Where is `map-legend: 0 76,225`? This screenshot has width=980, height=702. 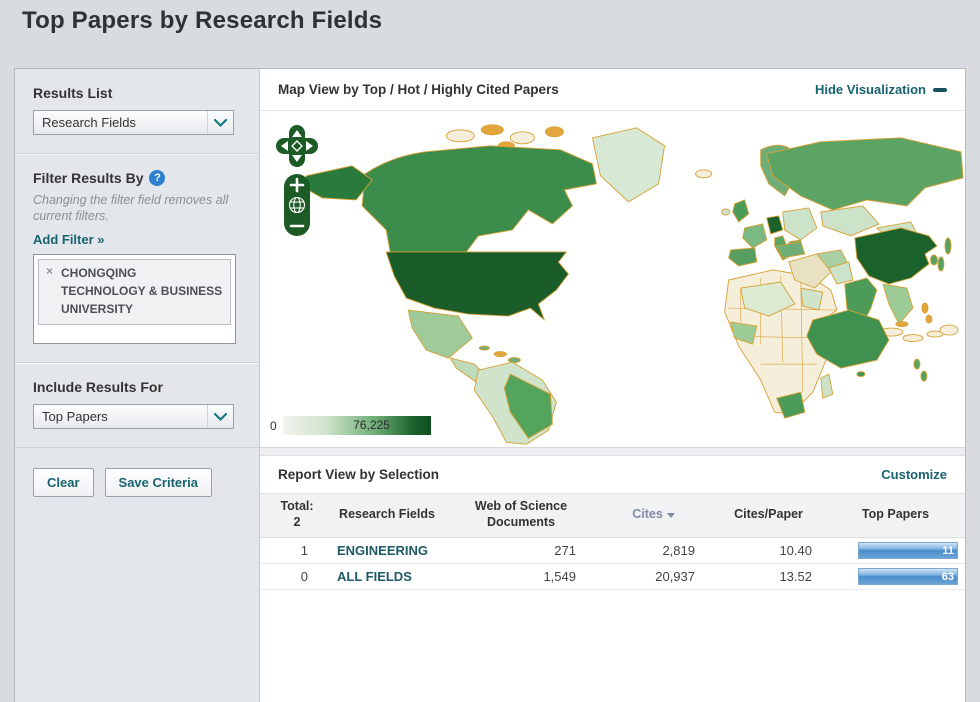 map-legend: 0 76,225 is located at coordinates (350, 425).